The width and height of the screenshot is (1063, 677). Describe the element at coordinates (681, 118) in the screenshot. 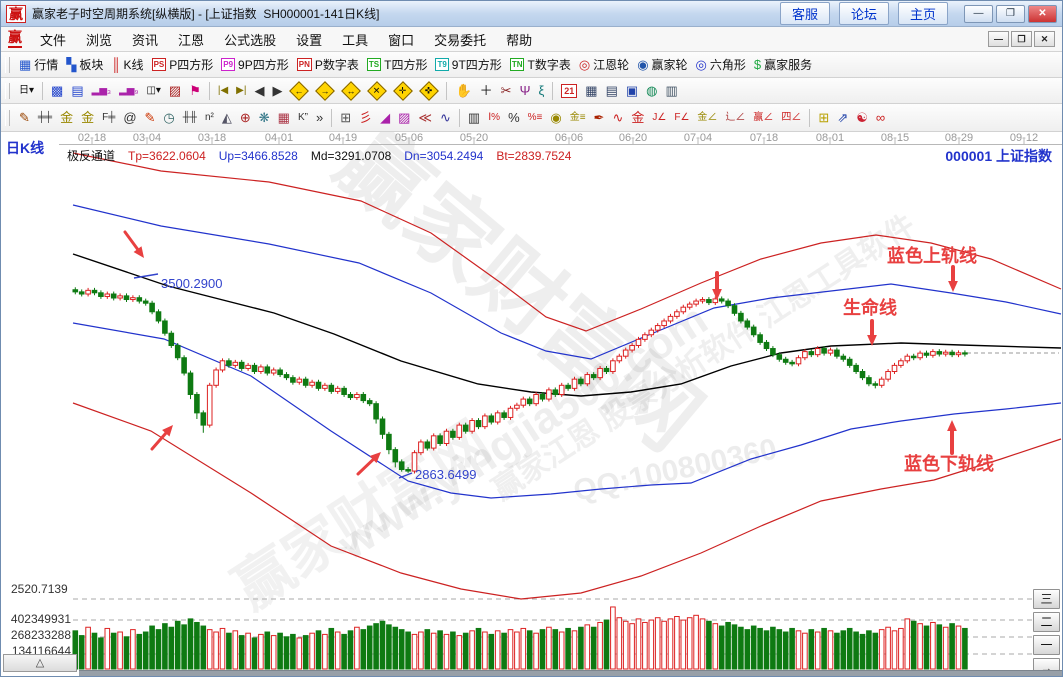

I see `f-angle-tool: F∠` at that location.